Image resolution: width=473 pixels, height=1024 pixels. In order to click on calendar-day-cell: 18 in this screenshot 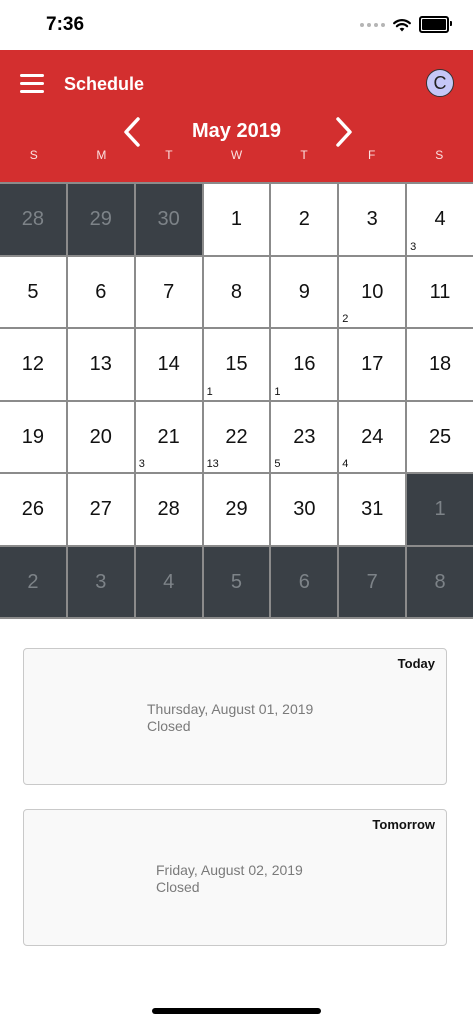, I will do `click(440, 364)`.